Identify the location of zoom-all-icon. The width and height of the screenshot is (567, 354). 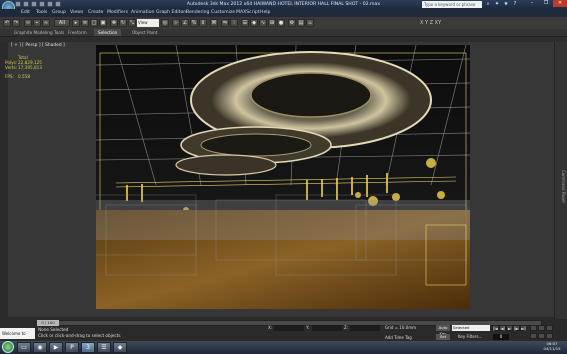
(541, 328).